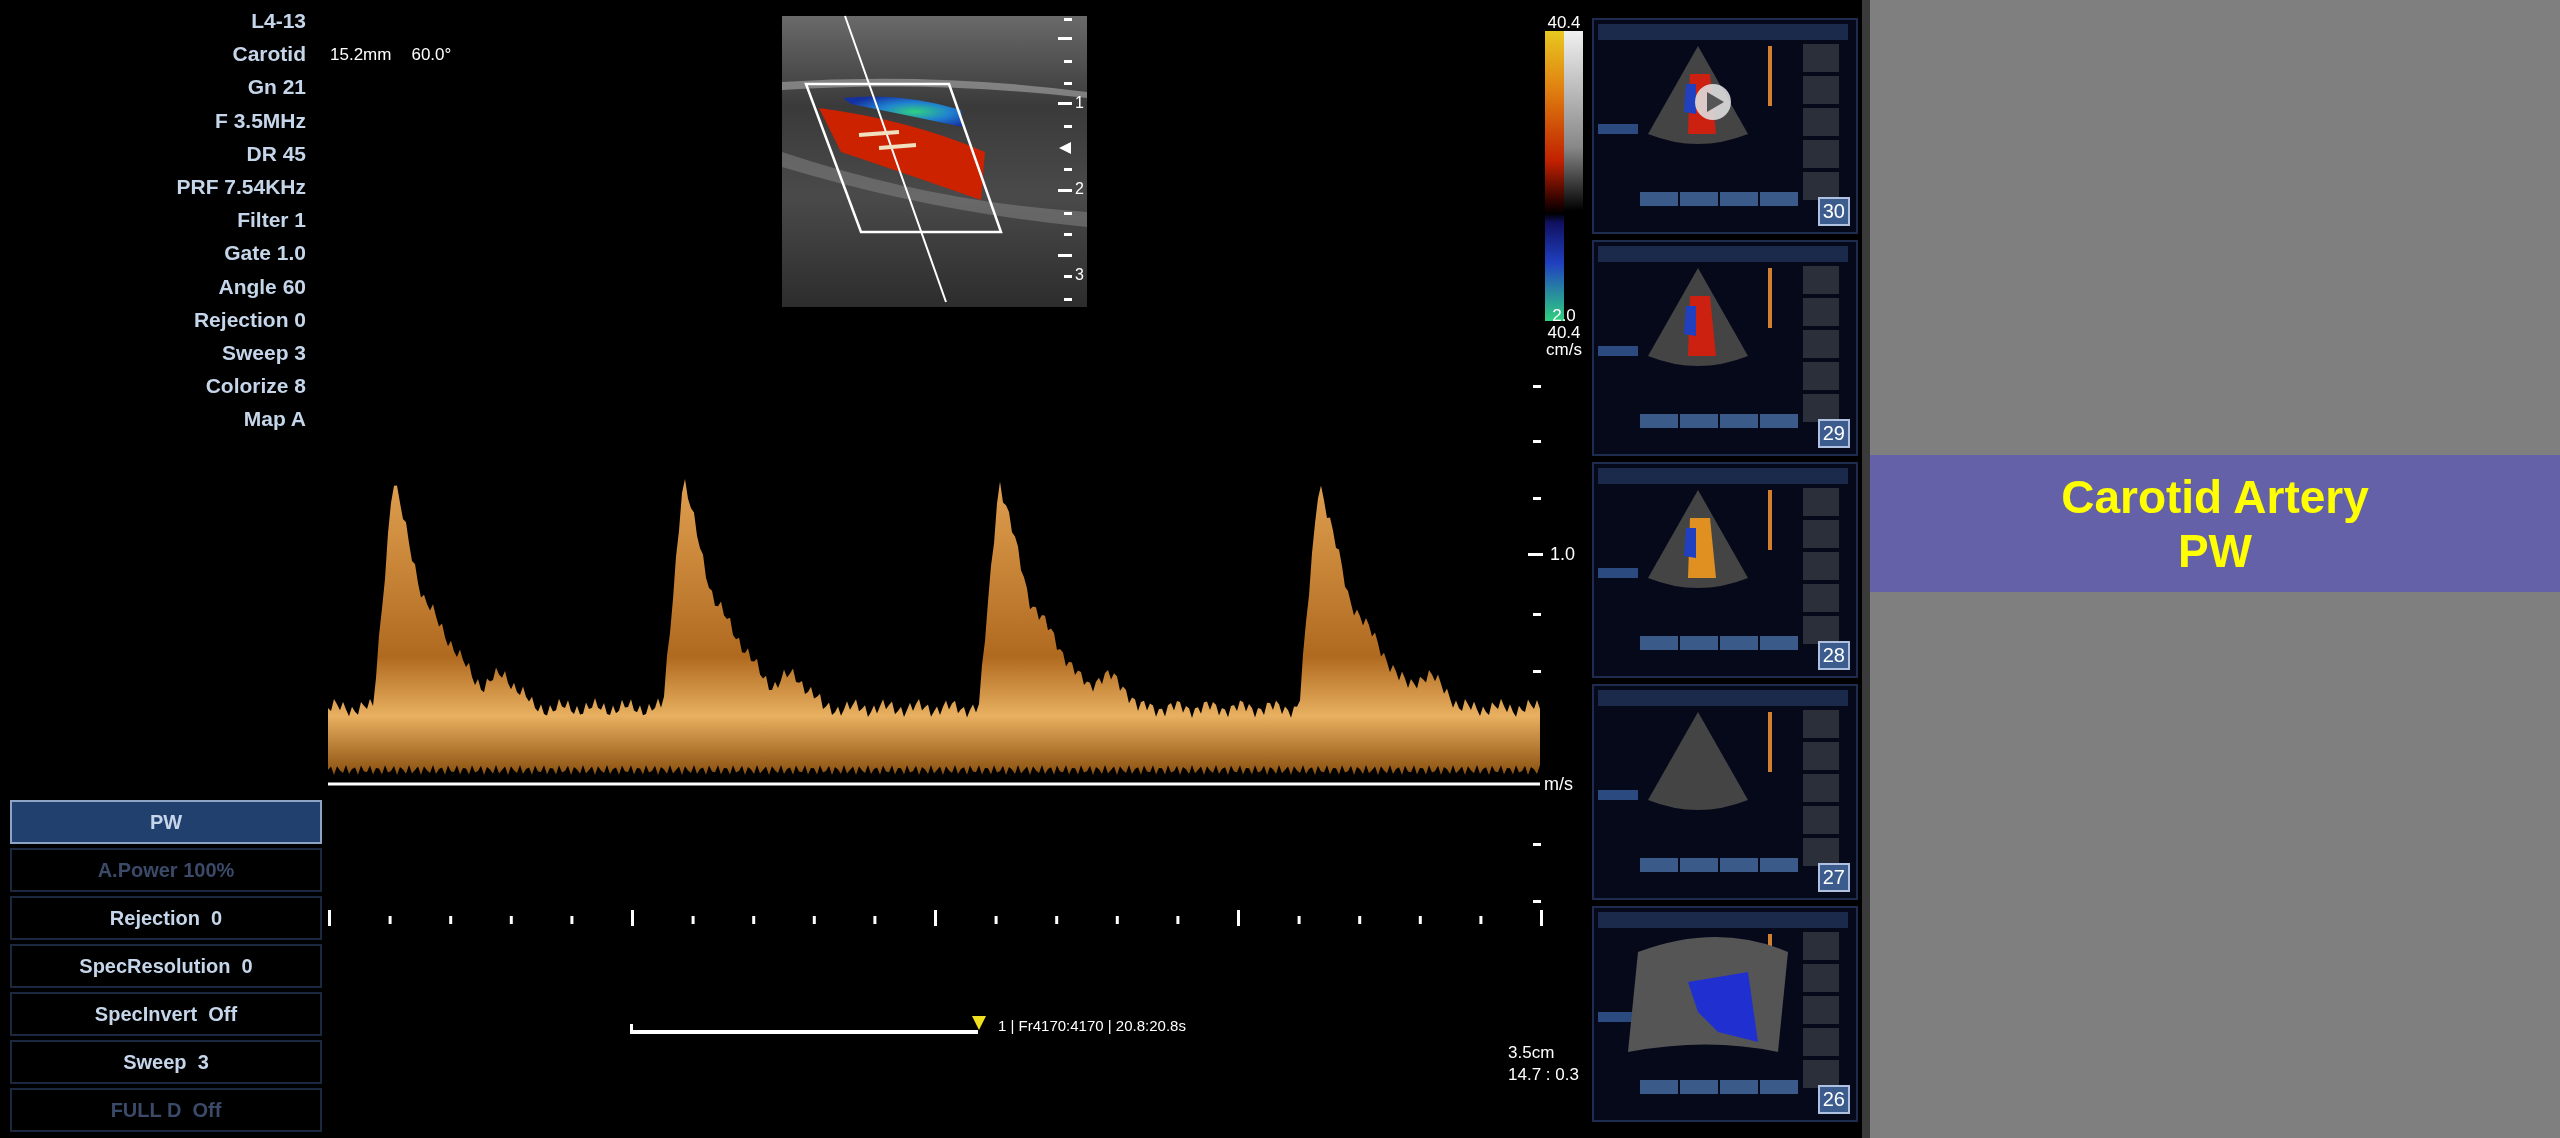 This screenshot has height=1138, width=2560. Describe the element at coordinates (1079, 102) in the screenshot. I see `depth-label: 1` at that location.